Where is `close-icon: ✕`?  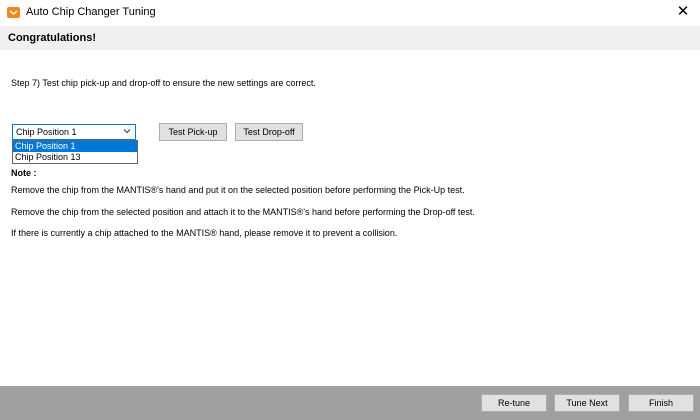 close-icon: ✕ is located at coordinates (683, 11).